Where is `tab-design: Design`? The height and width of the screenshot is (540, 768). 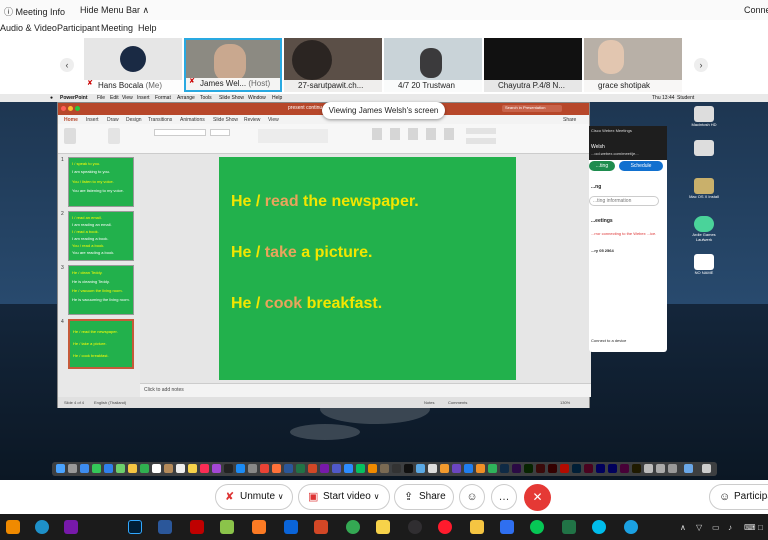
tab-design: Design is located at coordinates (134, 120).